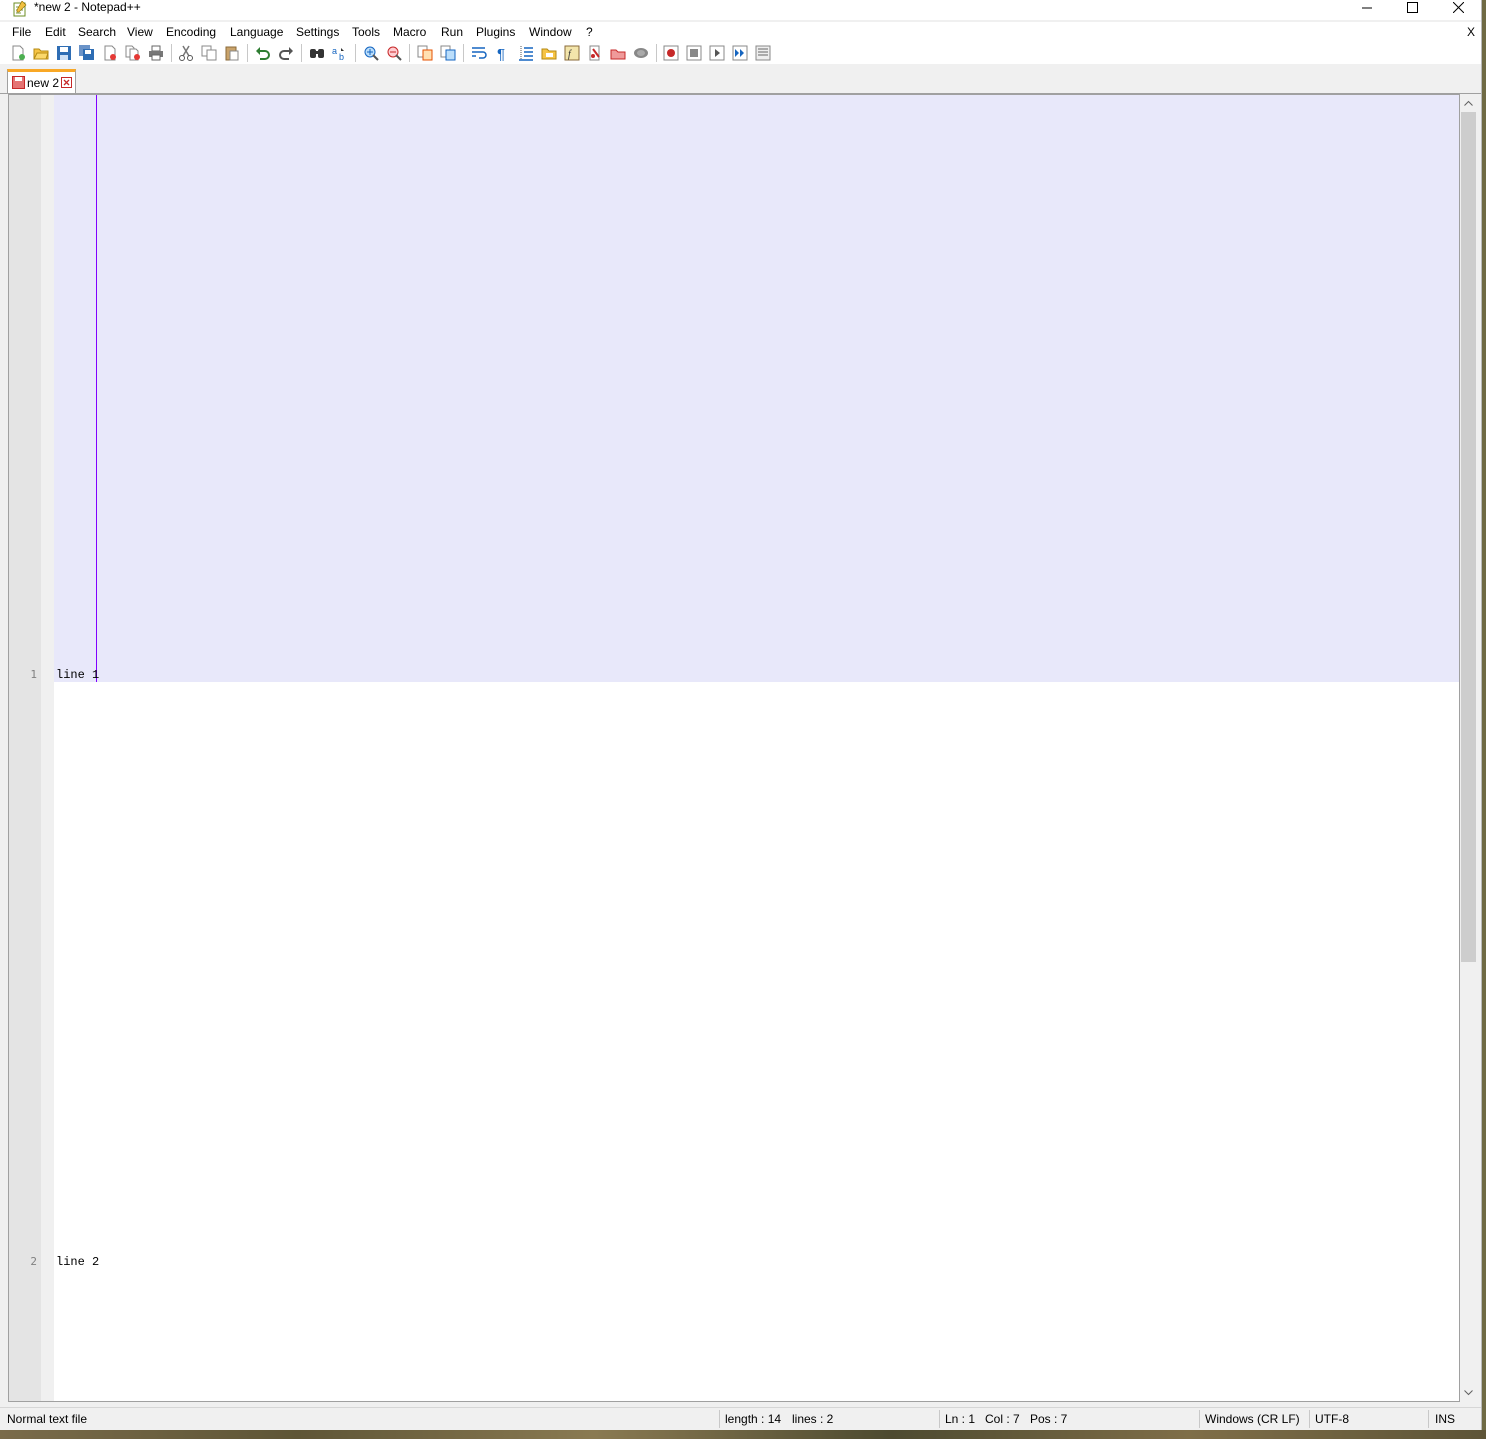  What do you see at coordinates (286, 53) in the screenshot?
I see `redo-icon` at bounding box center [286, 53].